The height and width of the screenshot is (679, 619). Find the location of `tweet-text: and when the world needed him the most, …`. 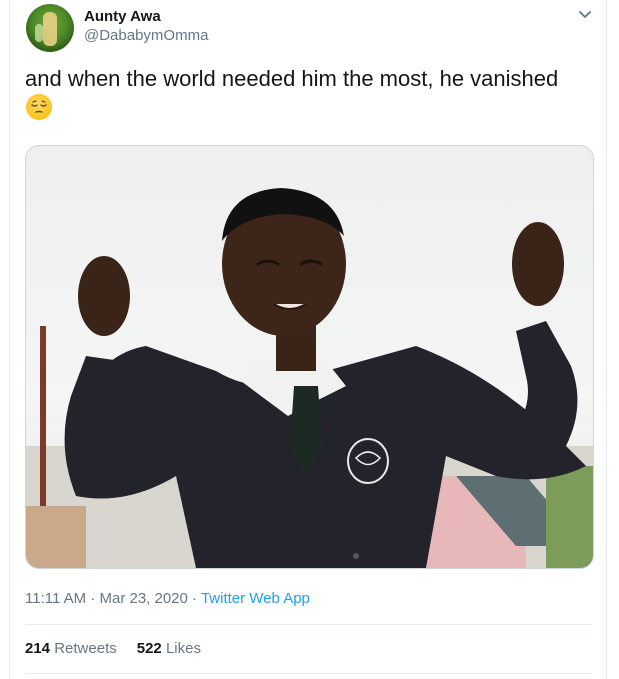

tweet-text: and when the world needed him the most, … is located at coordinates (292, 78).